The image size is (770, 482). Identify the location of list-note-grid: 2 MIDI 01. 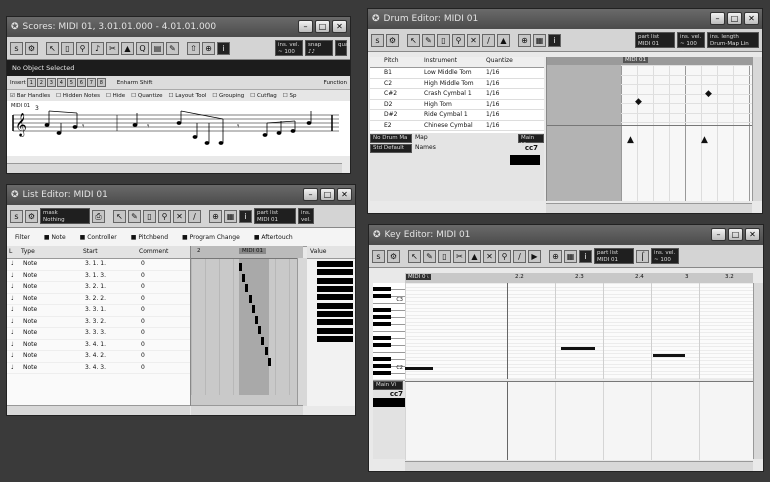
(247, 326).